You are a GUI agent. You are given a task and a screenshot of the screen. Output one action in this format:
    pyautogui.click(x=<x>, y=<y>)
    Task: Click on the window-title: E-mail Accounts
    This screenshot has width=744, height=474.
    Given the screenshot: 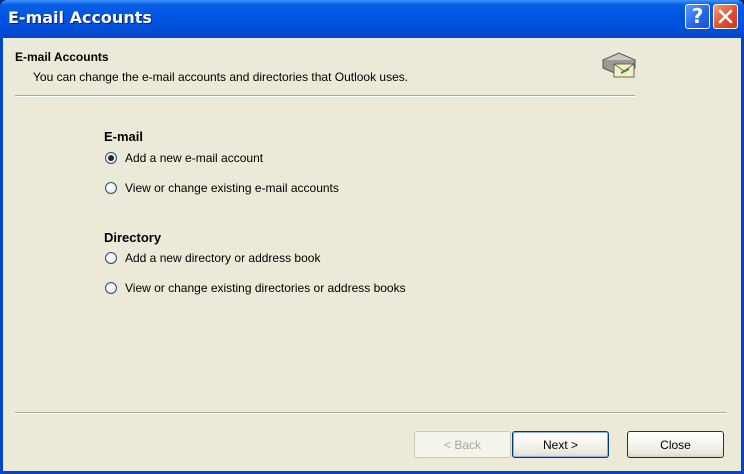 What is the action you would take?
    pyautogui.click(x=80, y=17)
    